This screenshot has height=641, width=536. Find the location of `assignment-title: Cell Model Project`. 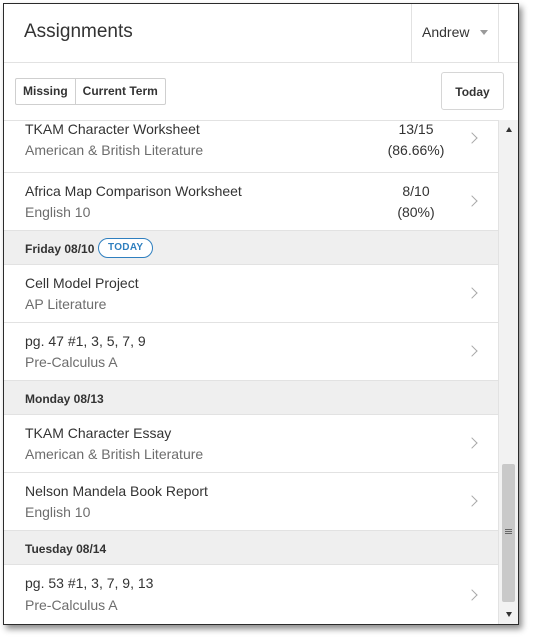

assignment-title: Cell Model Project is located at coordinates (82, 283).